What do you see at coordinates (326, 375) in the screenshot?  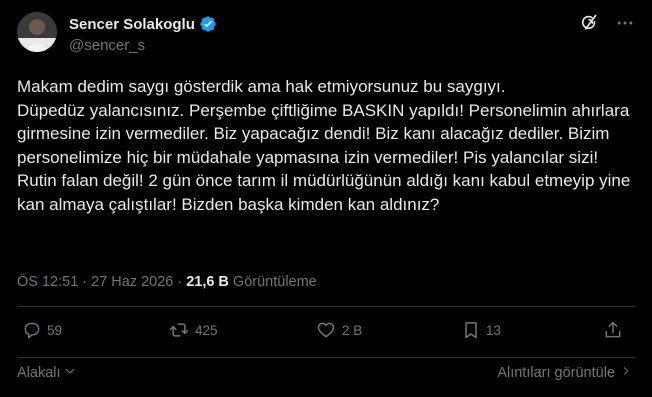 I see `tweet-footer: Alakalı Alıntıları görüntüle` at bounding box center [326, 375].